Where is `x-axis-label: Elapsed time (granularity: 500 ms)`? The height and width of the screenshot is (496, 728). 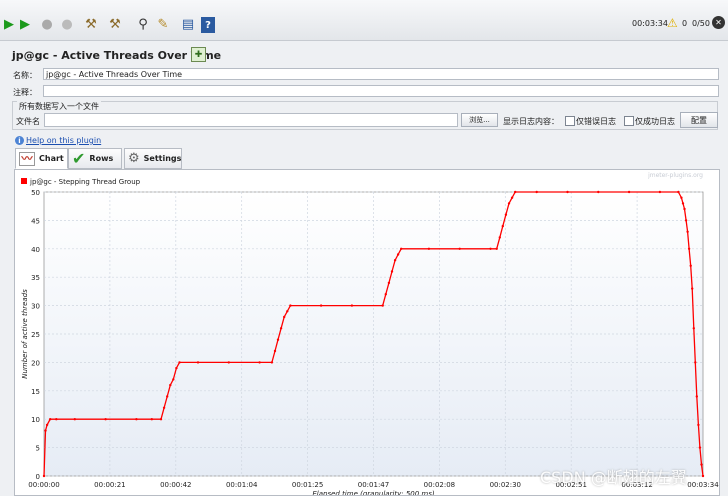
x-axis-label: Elapsed time (granularity: 500 ms) is located at coordinates (373, 492).